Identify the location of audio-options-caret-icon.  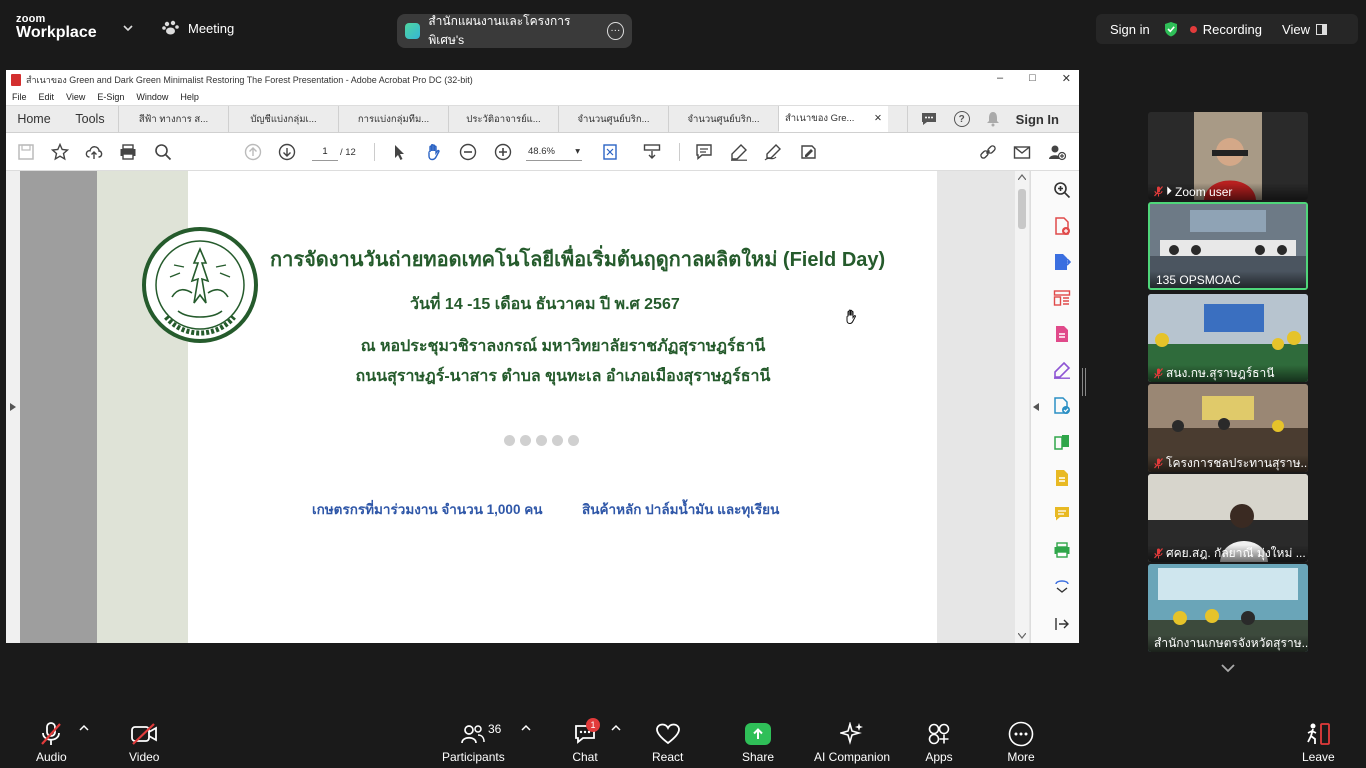
(84, 728).